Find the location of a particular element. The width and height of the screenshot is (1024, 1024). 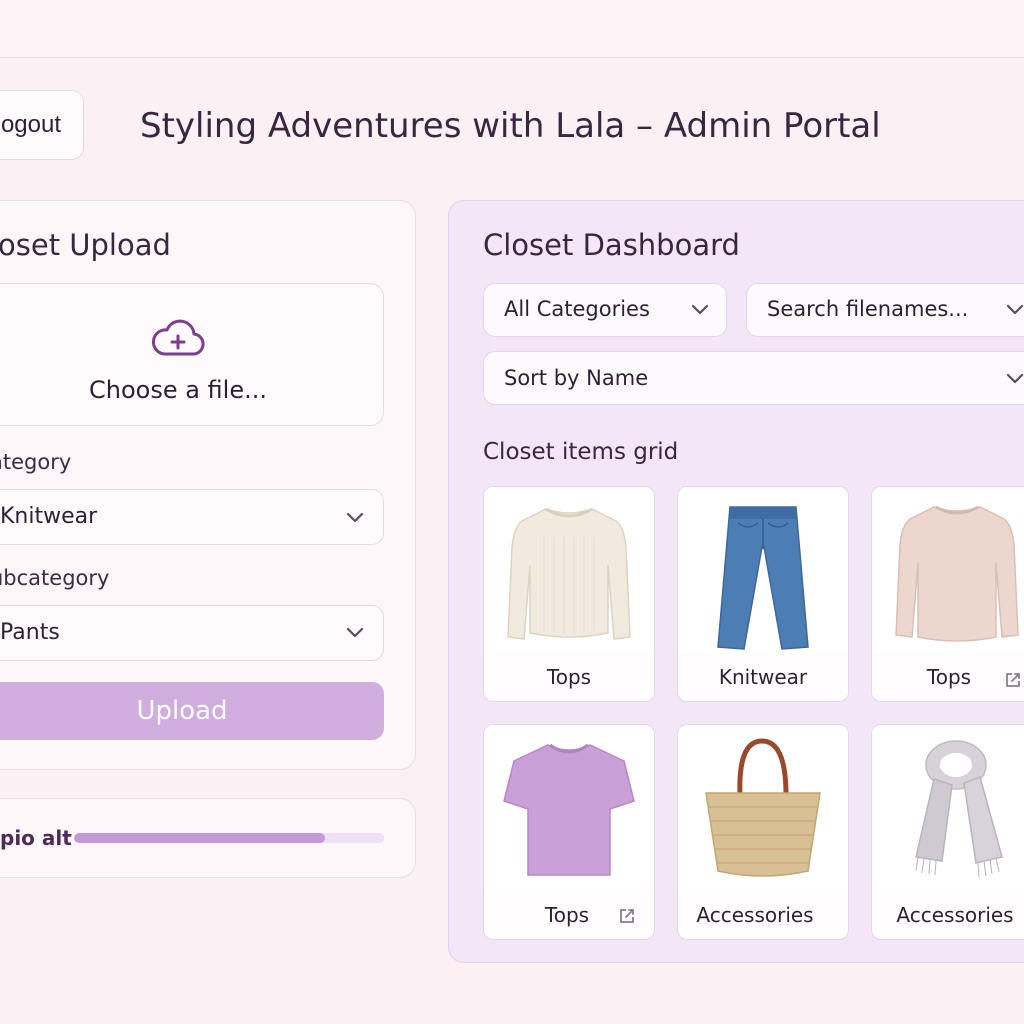

grey-scarf-image is located at coordinates (948, 807).